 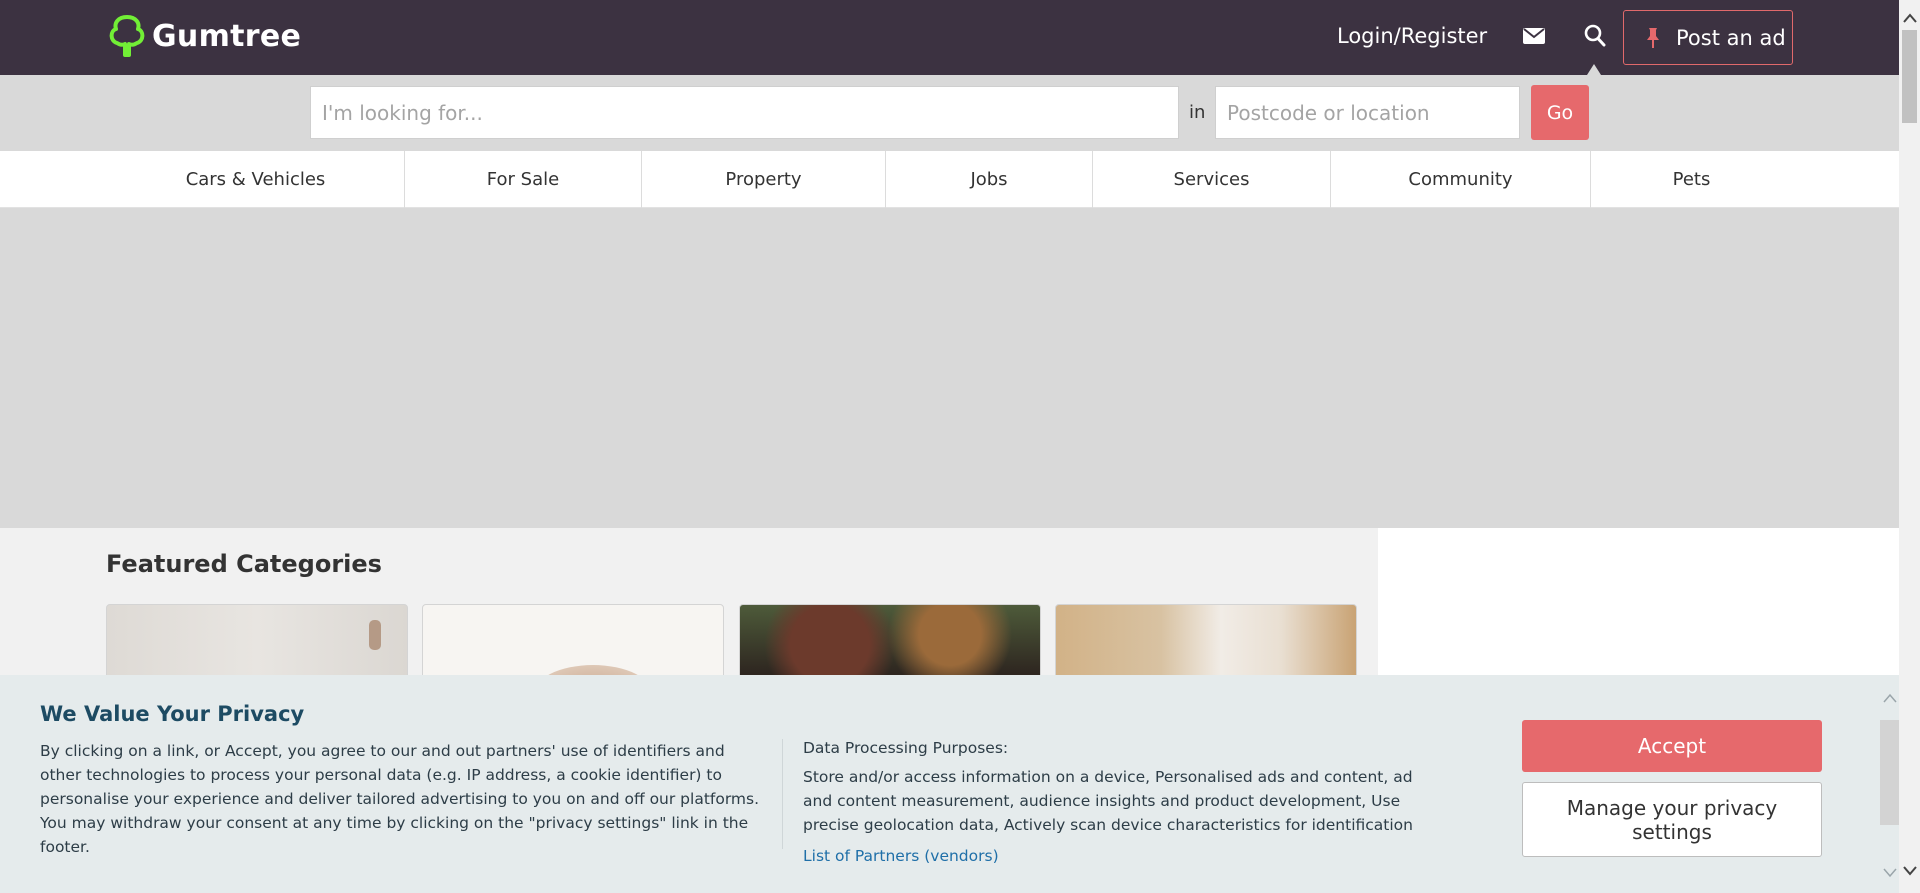 I want to click on gumtree-logo: Gumtree, so click(x=204, y=36).